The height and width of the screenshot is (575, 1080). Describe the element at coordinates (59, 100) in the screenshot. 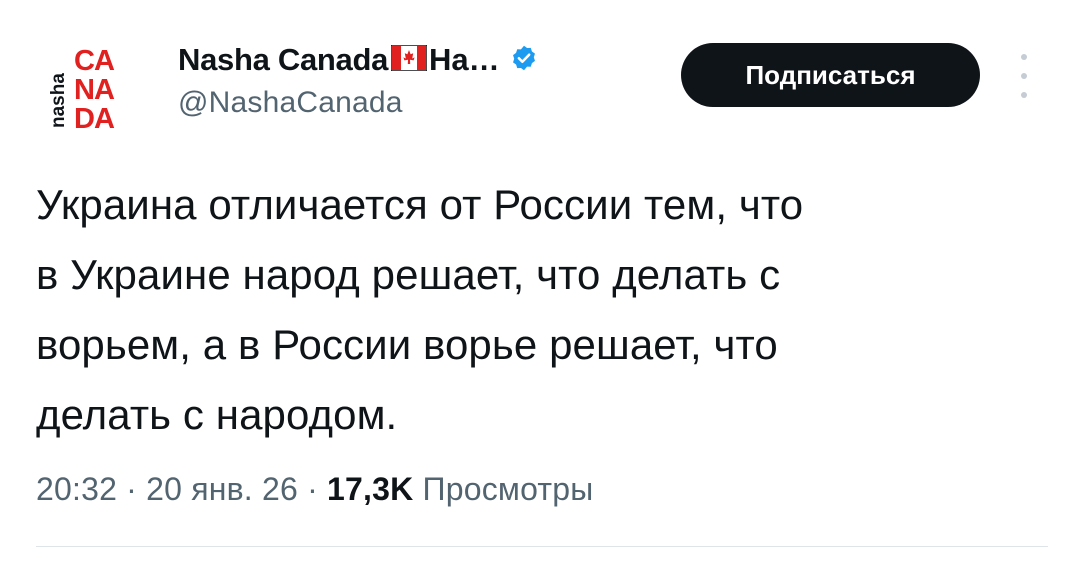

I see `svg-text: nasha` at that location.